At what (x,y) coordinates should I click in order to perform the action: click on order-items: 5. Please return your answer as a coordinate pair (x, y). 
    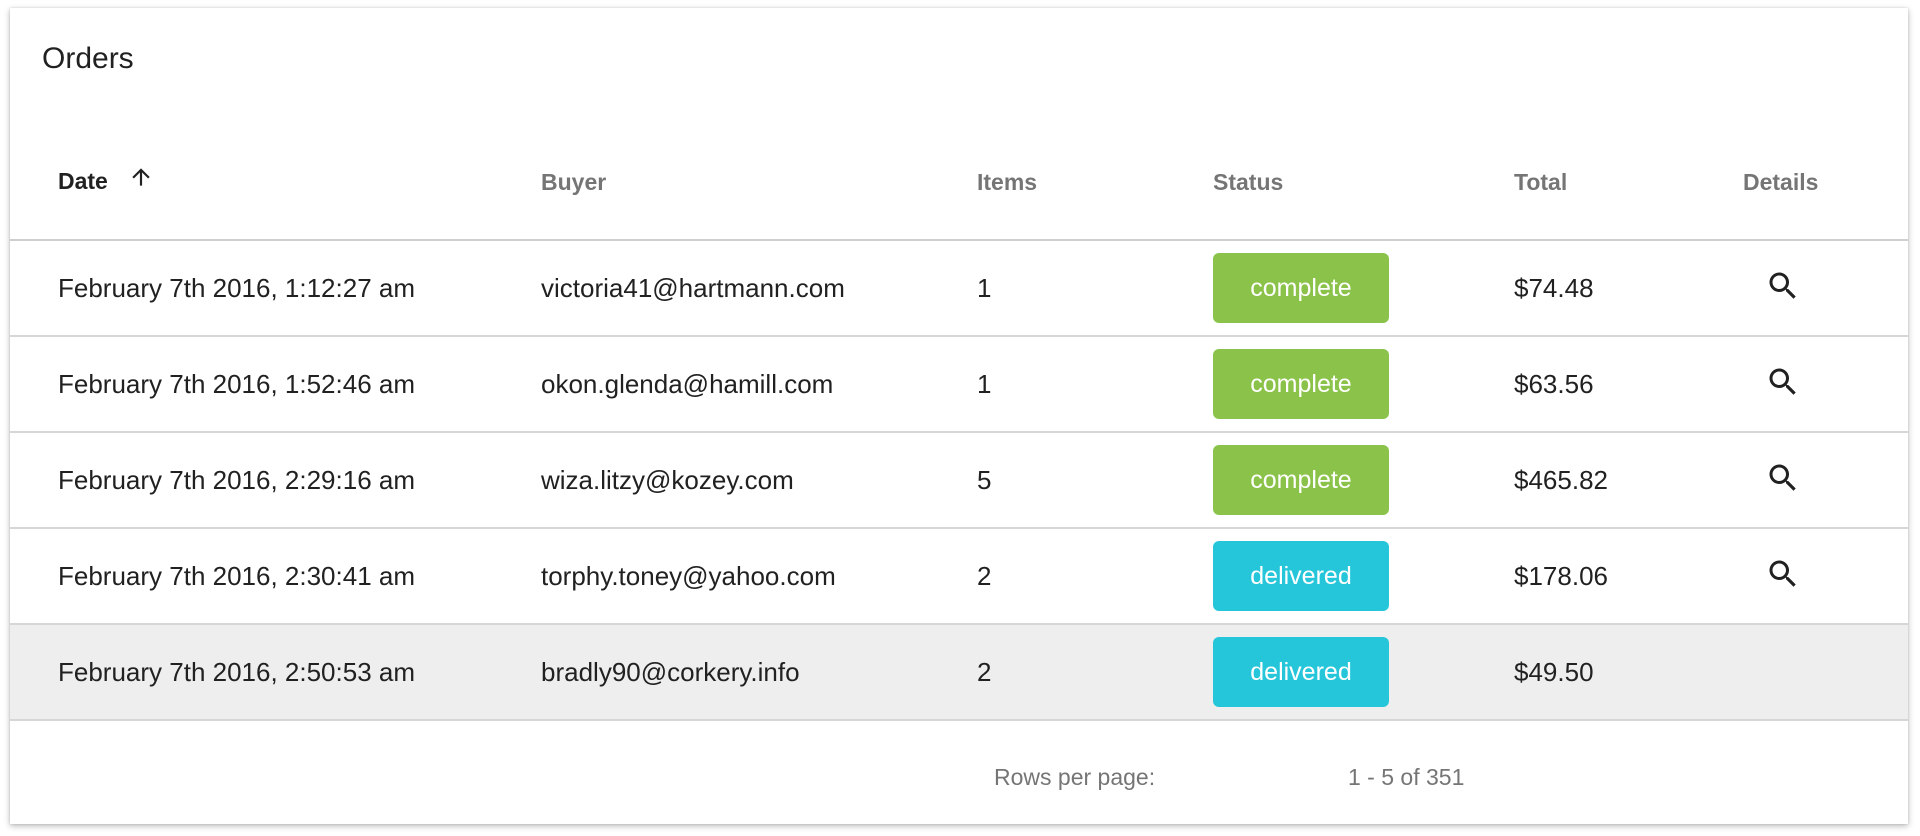
    Looking at the image, I should click on (1095, 480).